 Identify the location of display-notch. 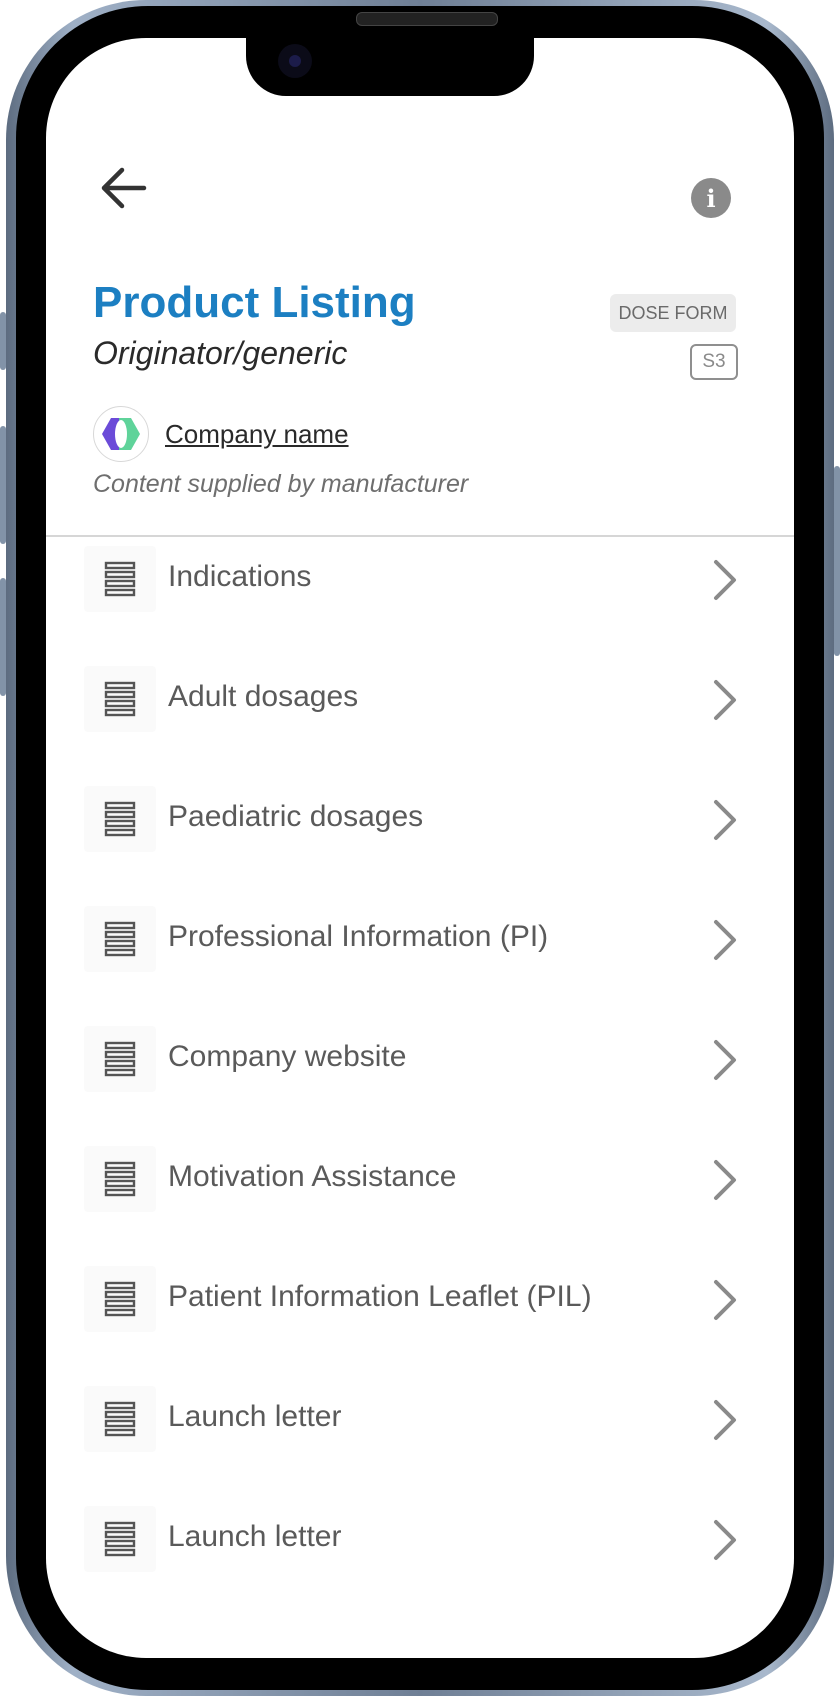
(390, 67).